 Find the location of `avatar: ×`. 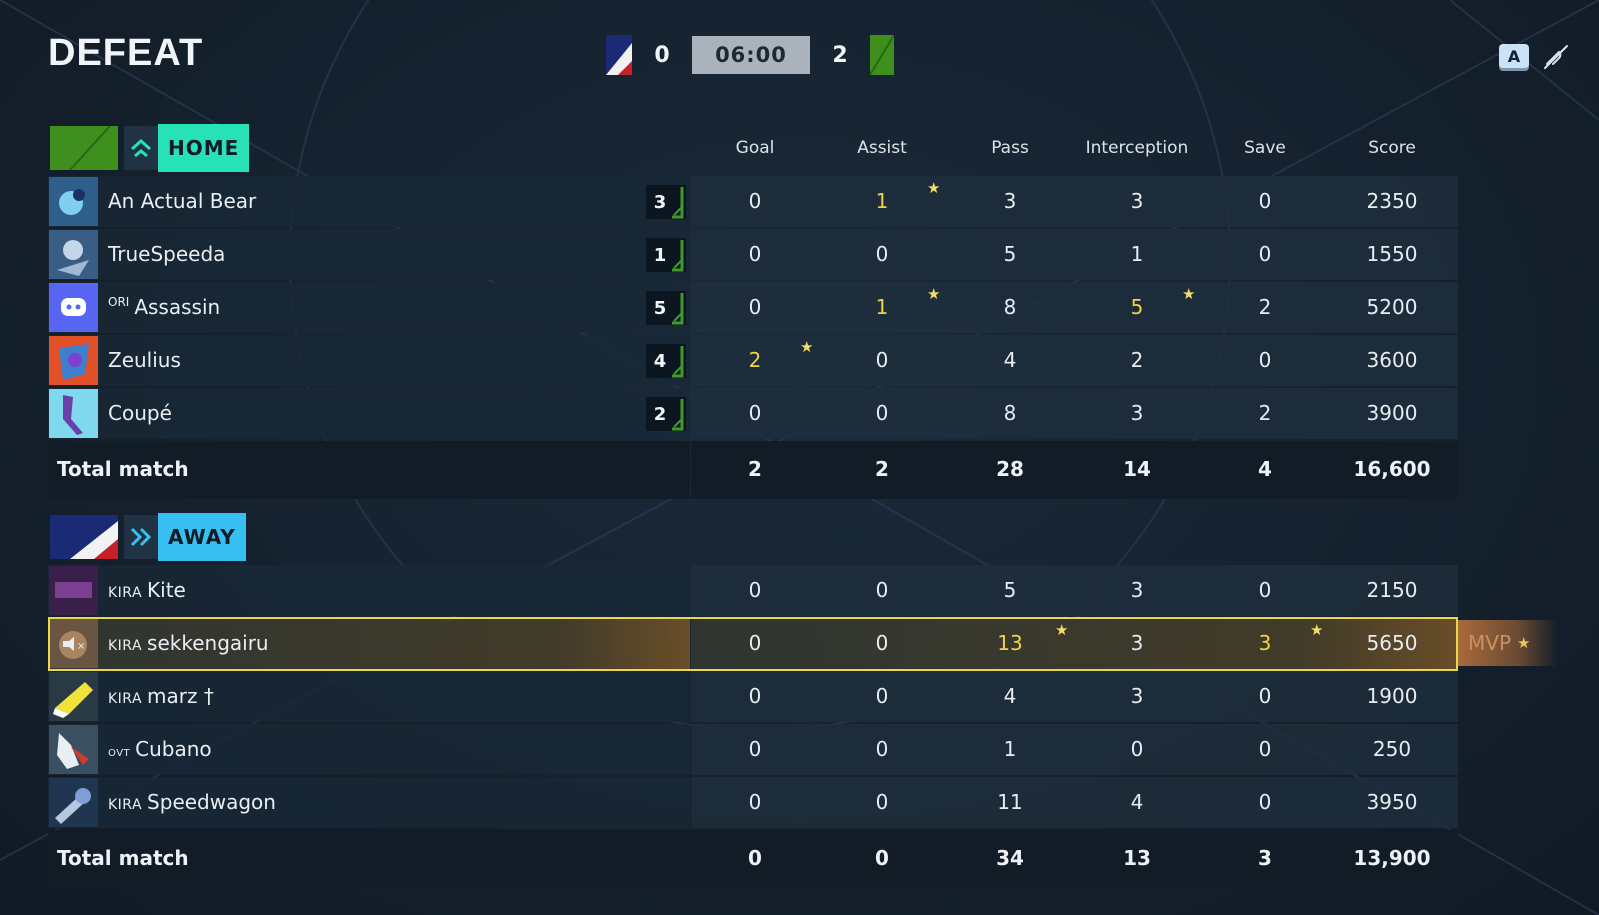

avatar: × is located at coordinates (73, 643).